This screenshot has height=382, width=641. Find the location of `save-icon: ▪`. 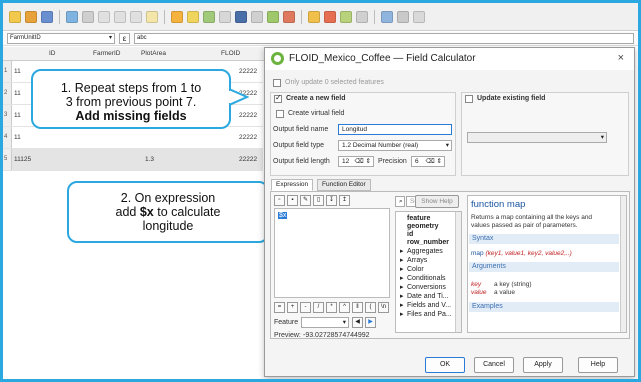

save-icon: ▪ is located at coordinates (292, 200).